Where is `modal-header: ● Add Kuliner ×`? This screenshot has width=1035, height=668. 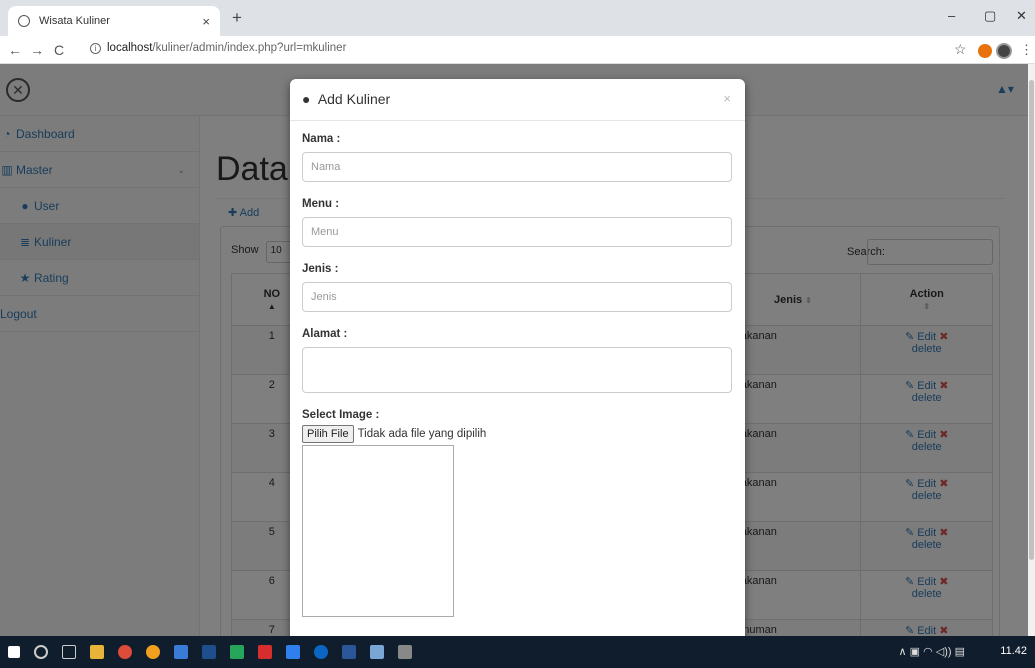 modal-header: ● Add Kuliner × is located at coordinates (517, 100).